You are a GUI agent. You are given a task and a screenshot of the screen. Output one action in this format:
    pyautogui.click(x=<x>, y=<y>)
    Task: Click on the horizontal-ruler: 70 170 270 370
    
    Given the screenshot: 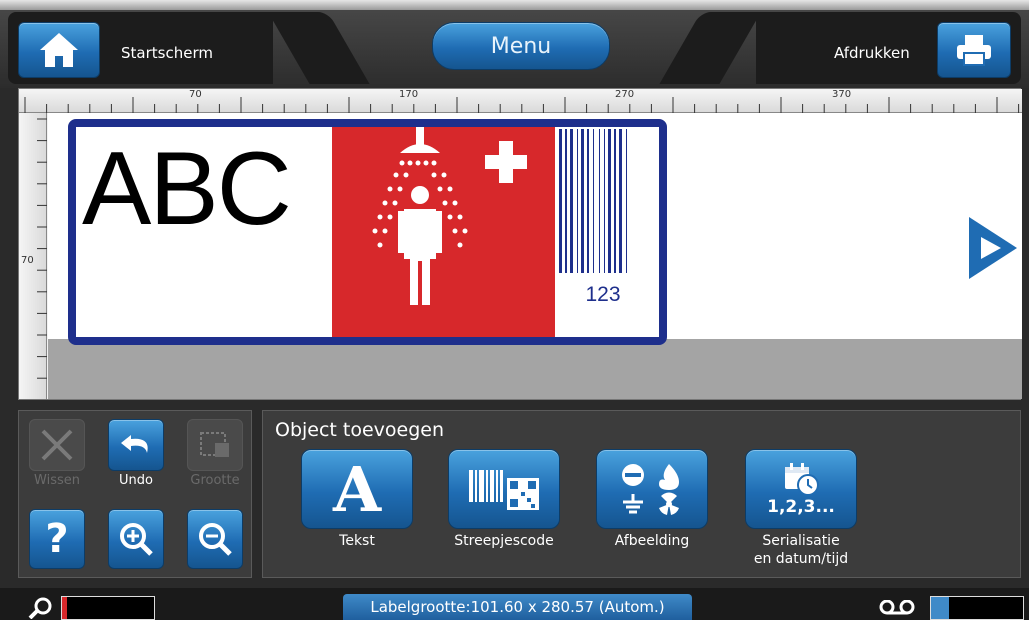 What is the action you would take?
    pyautogui.click(x=520, y=101)
    